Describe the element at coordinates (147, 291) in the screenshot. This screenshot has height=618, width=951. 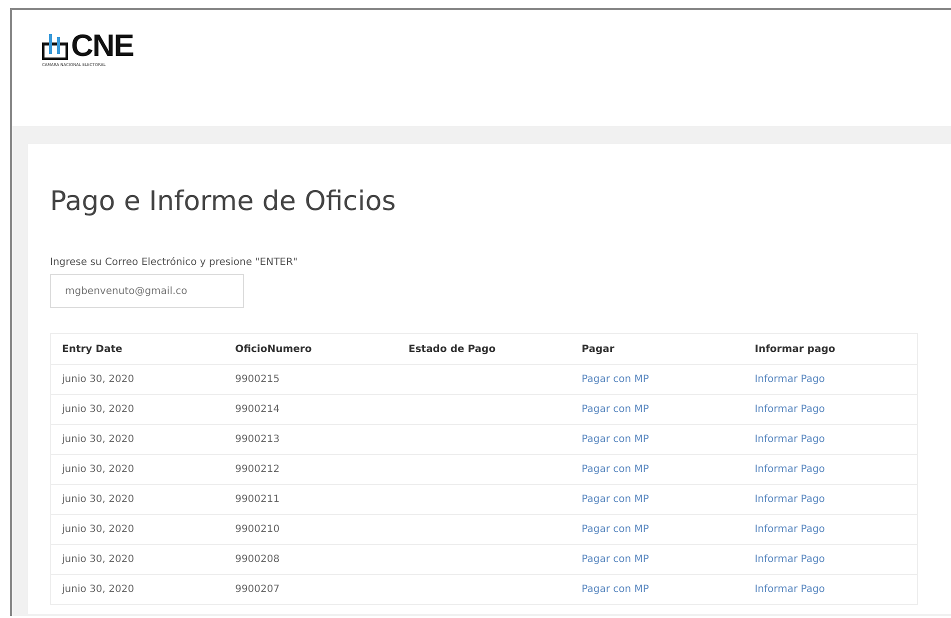
I see `email-field: mgbenvenuto@gmail.co` at that location.